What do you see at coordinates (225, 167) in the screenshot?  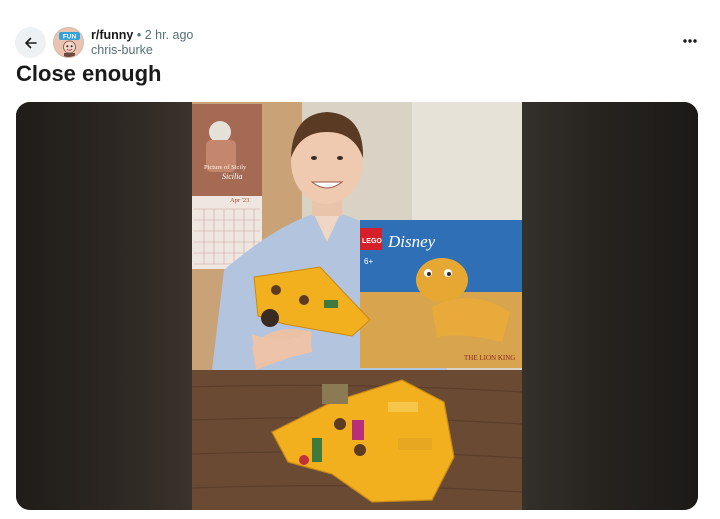 I see `calendar-title: Picture of Sicily` at bounding box center [225, 167].